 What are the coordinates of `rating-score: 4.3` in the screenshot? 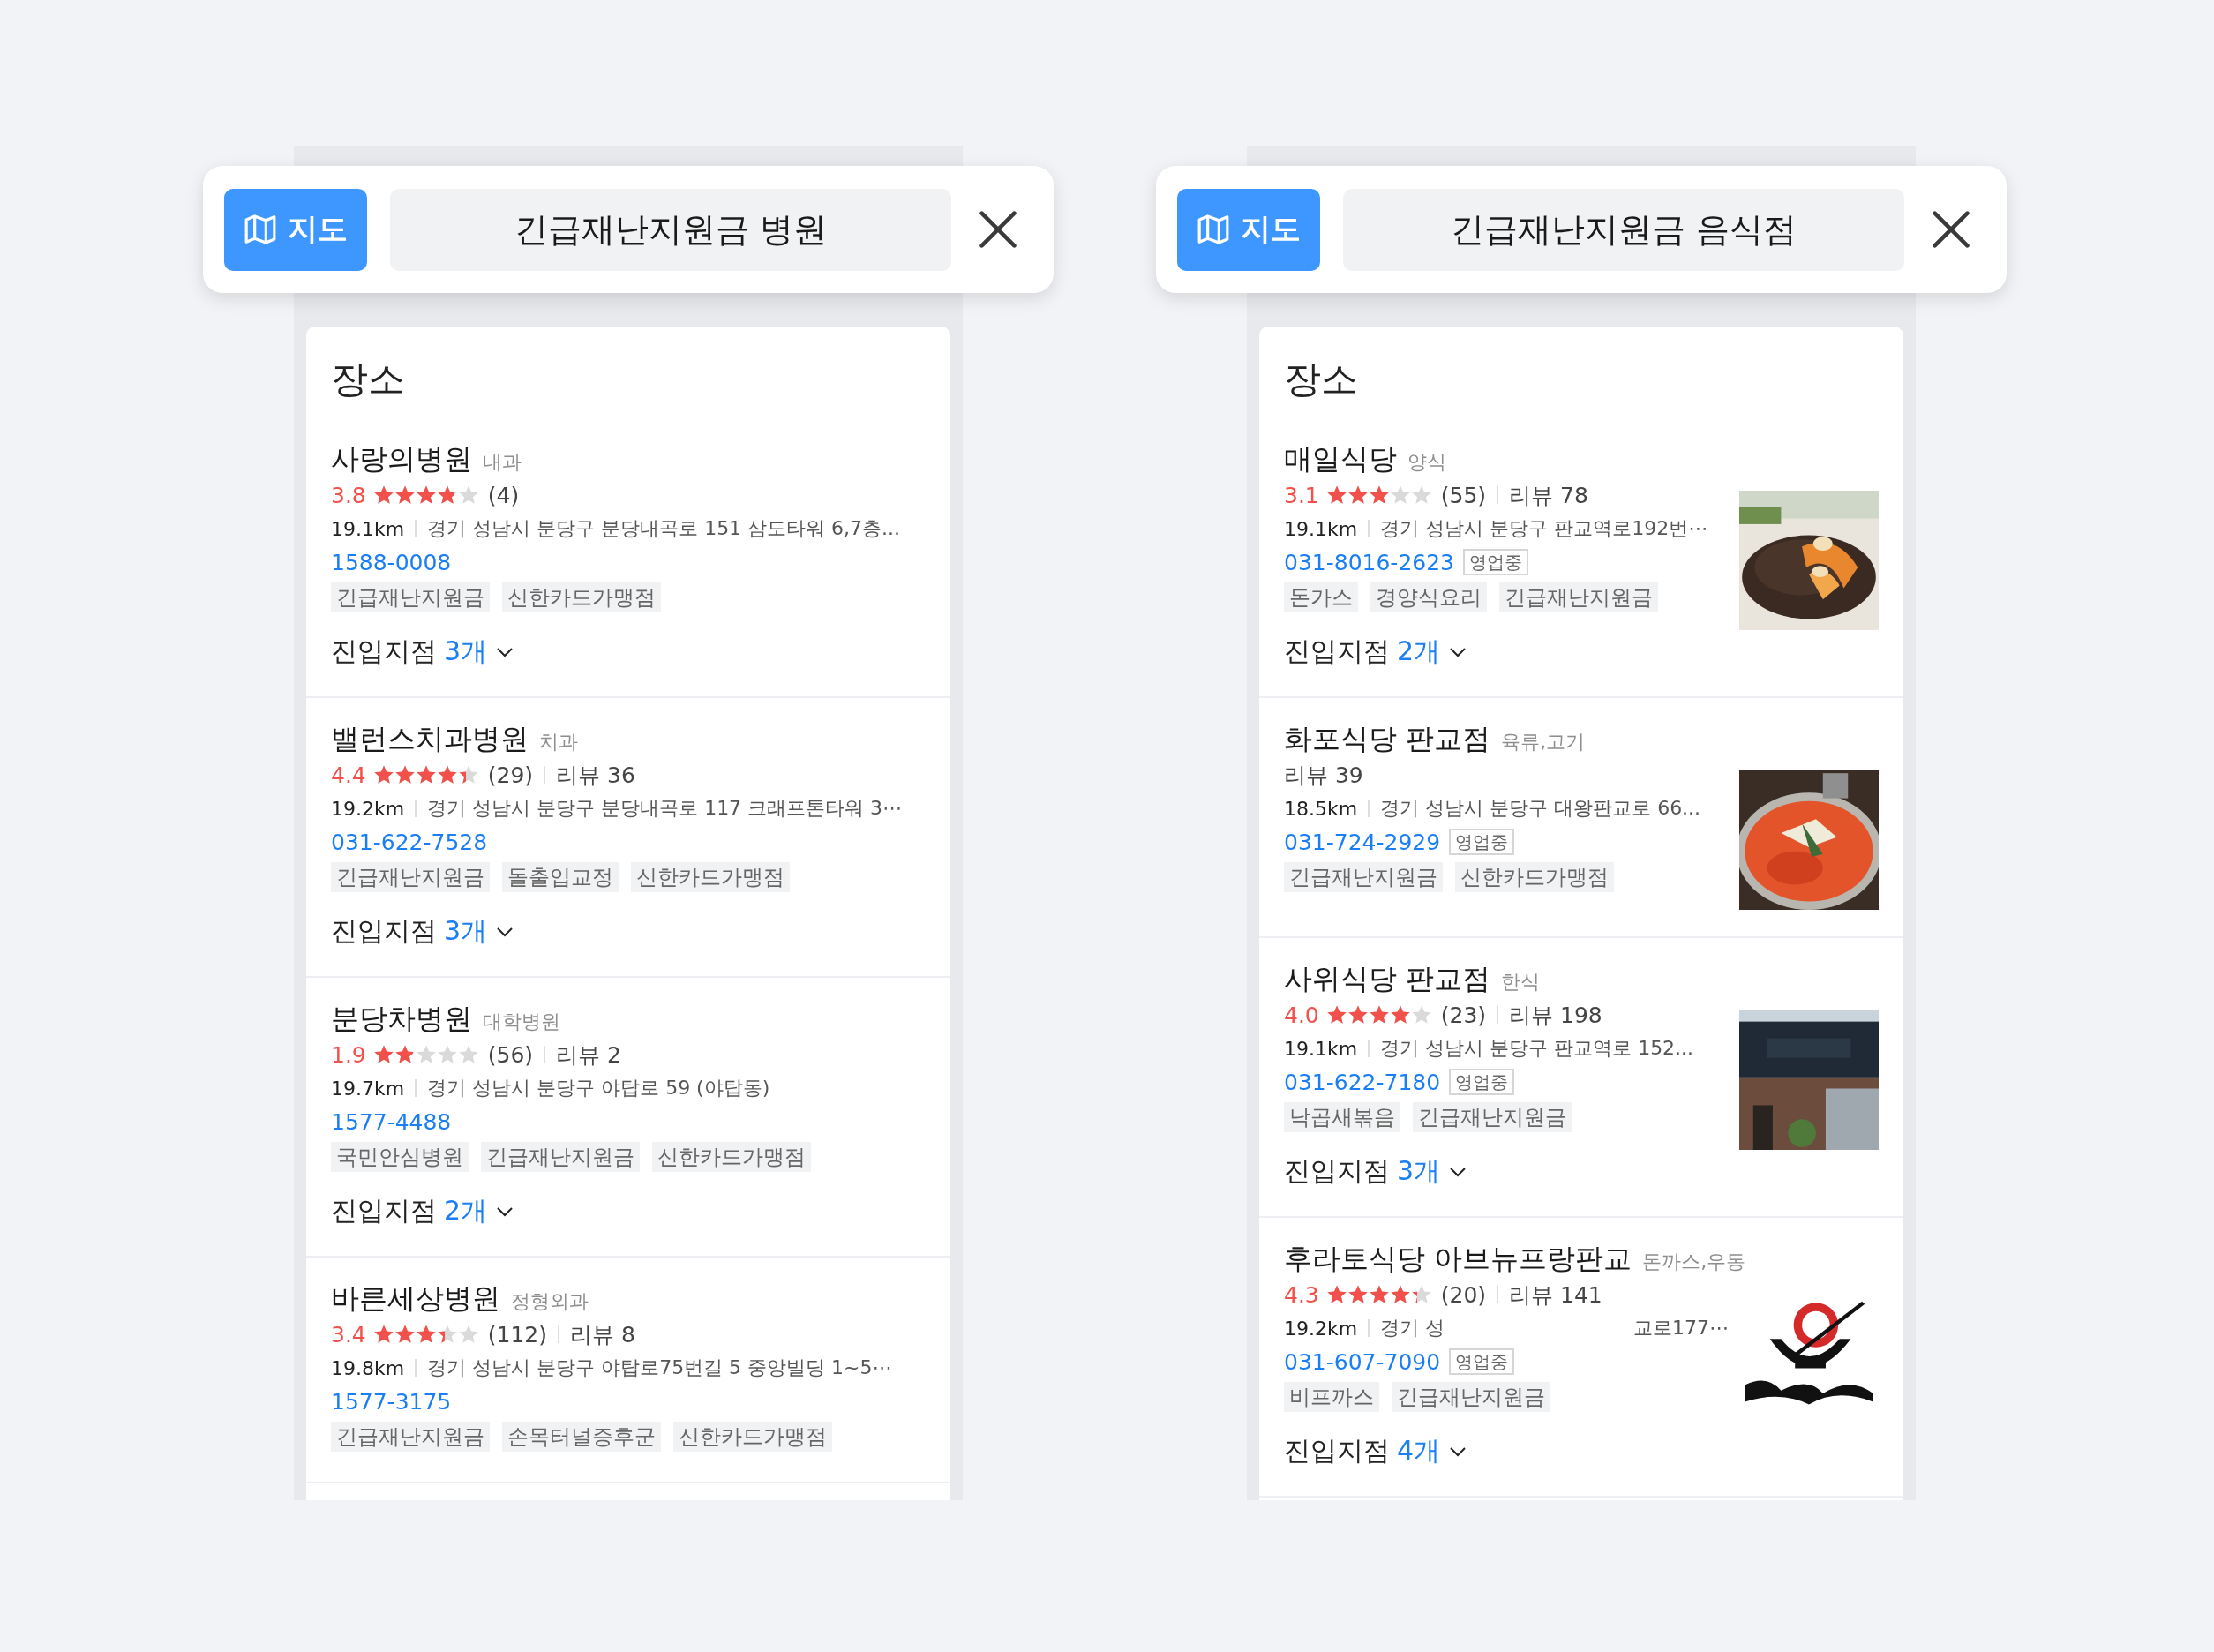 It's located at (1302, 1294).